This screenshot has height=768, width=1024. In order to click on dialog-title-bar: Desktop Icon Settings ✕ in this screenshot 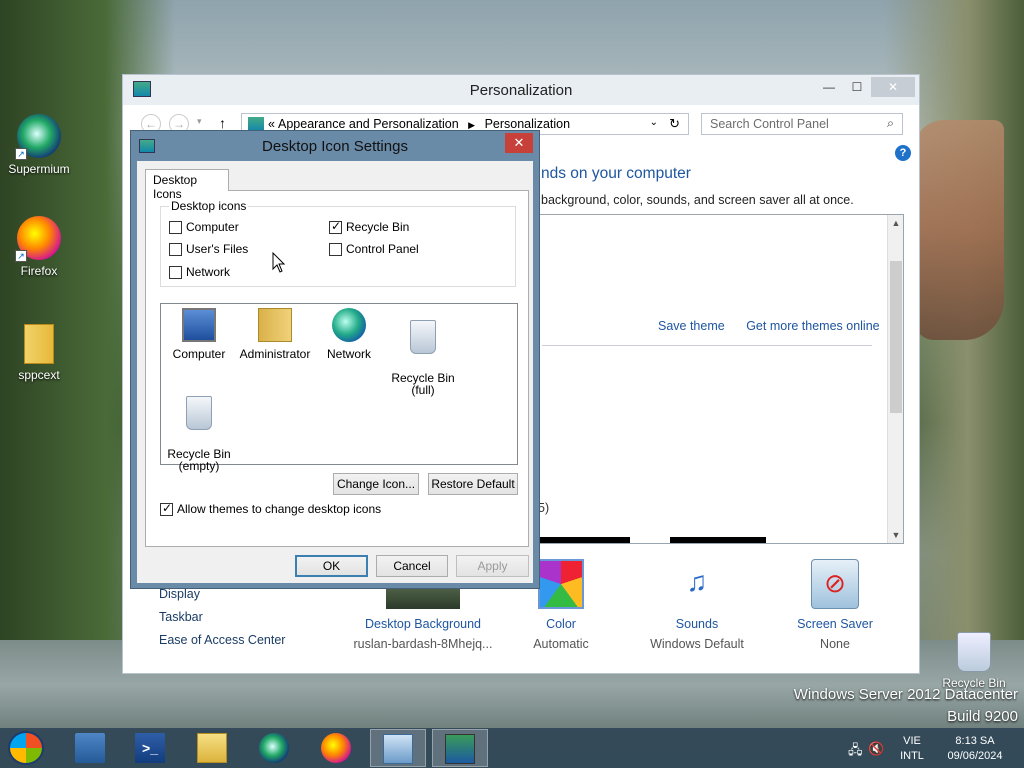, I will do `click(335, 146)`.